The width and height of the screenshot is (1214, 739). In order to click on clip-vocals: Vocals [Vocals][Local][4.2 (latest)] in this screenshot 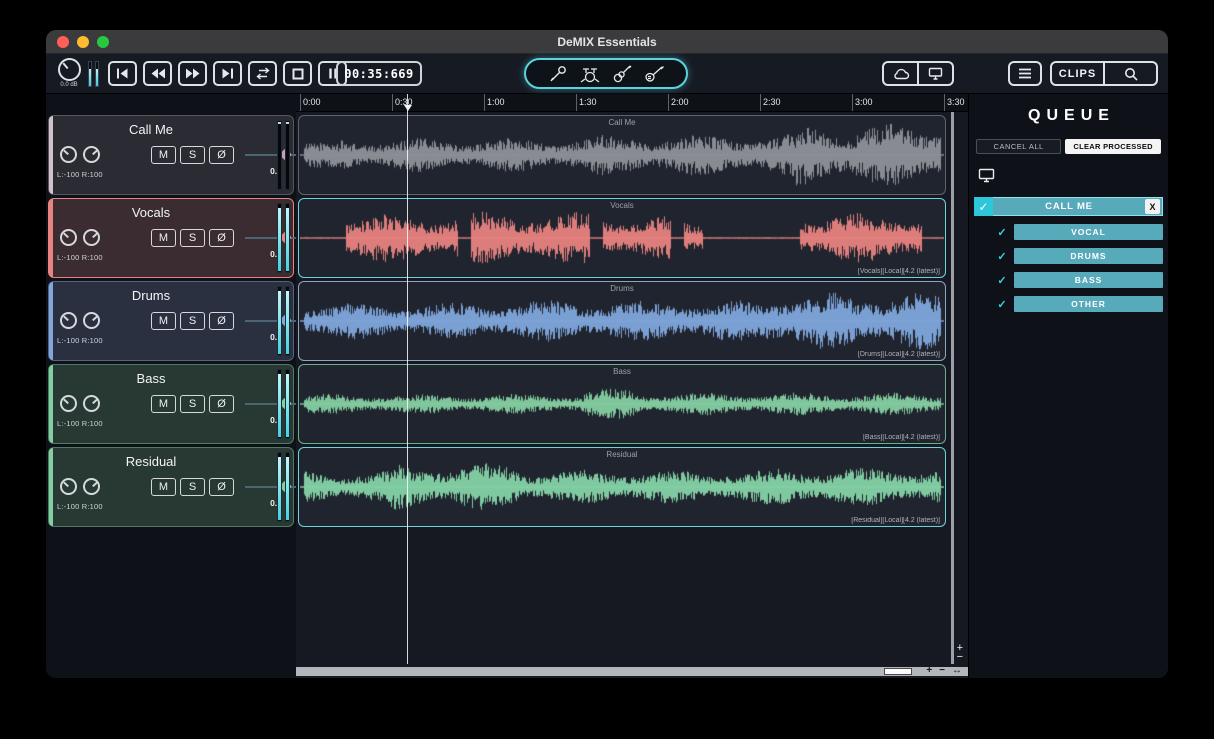, I will do `click(622, 238)`.